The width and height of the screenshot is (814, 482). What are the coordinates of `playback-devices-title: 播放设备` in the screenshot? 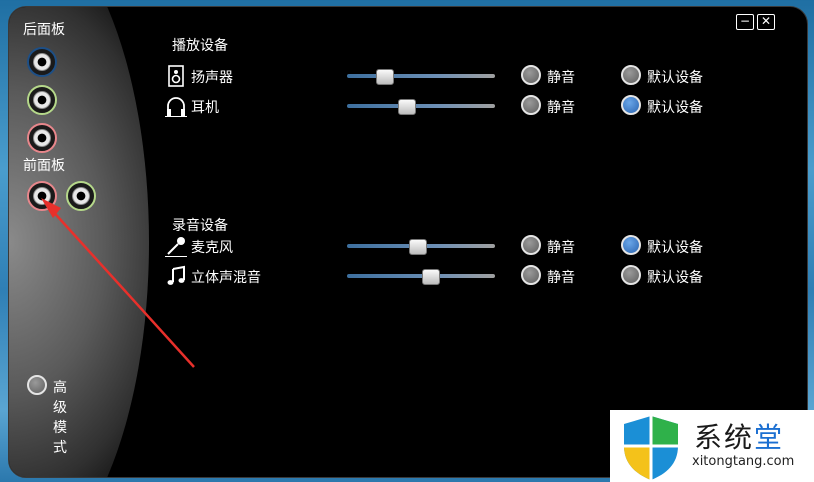 It's located at (200, 46).